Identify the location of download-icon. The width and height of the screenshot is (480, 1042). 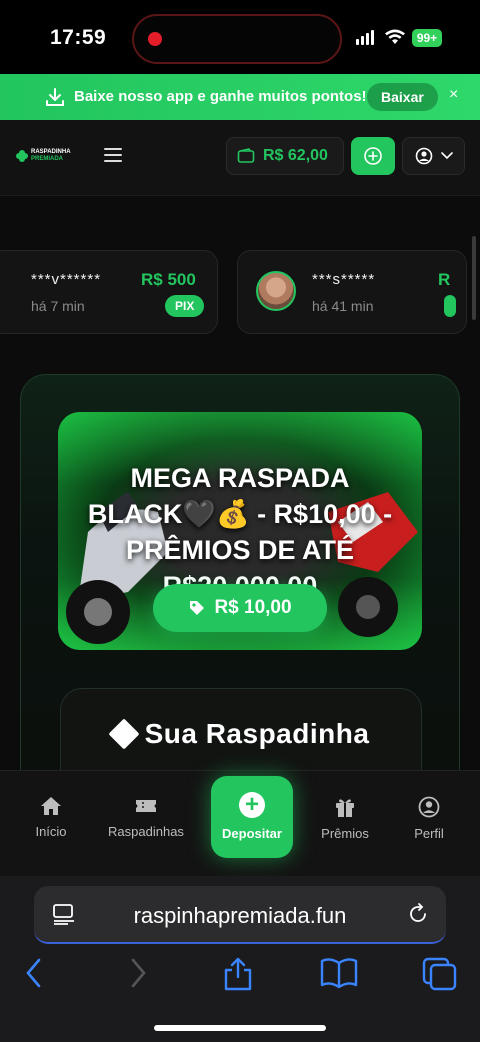
(55, 97).